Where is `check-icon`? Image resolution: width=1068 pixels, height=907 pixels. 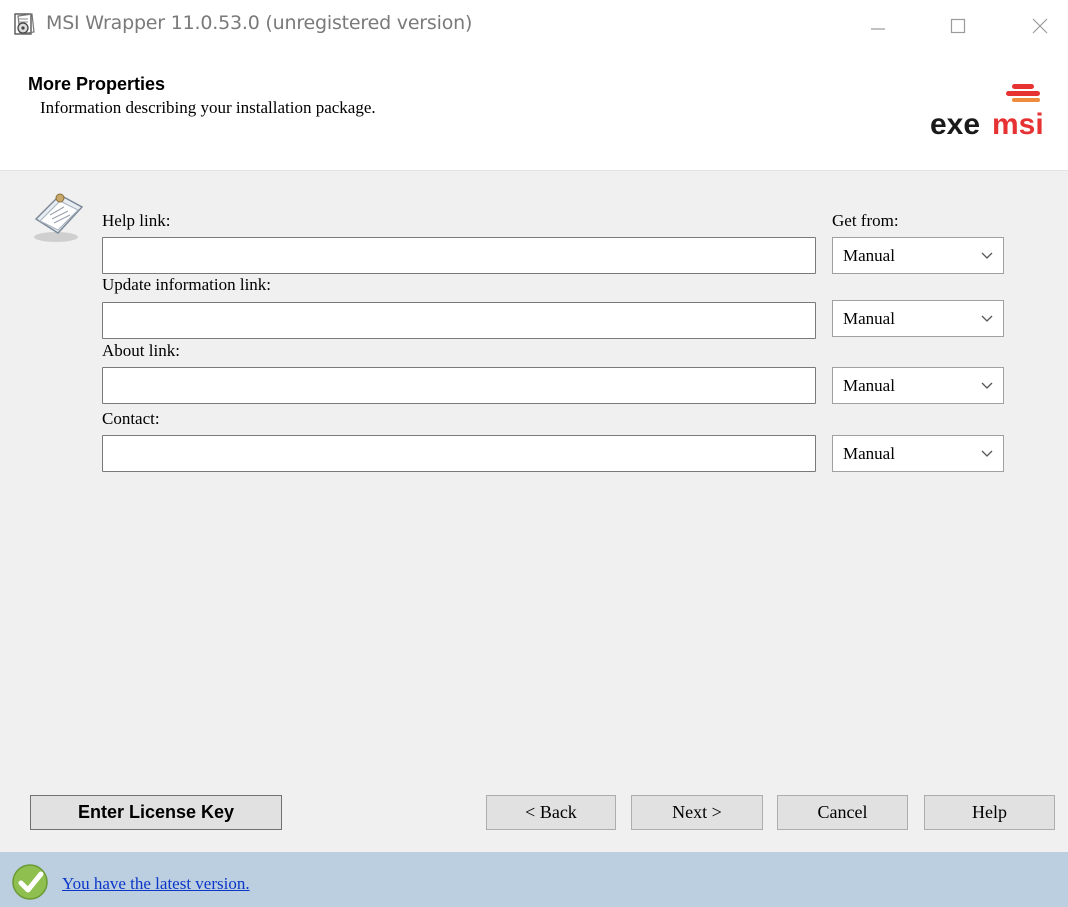 check-icon is located at coordinates (32, 882).